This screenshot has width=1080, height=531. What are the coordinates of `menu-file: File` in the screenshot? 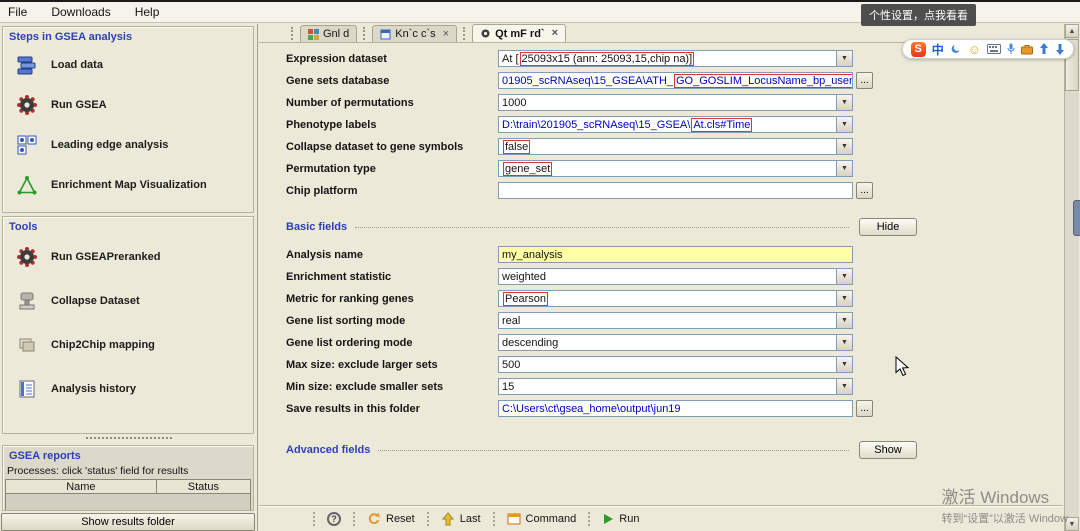 It's located at (17, 12).